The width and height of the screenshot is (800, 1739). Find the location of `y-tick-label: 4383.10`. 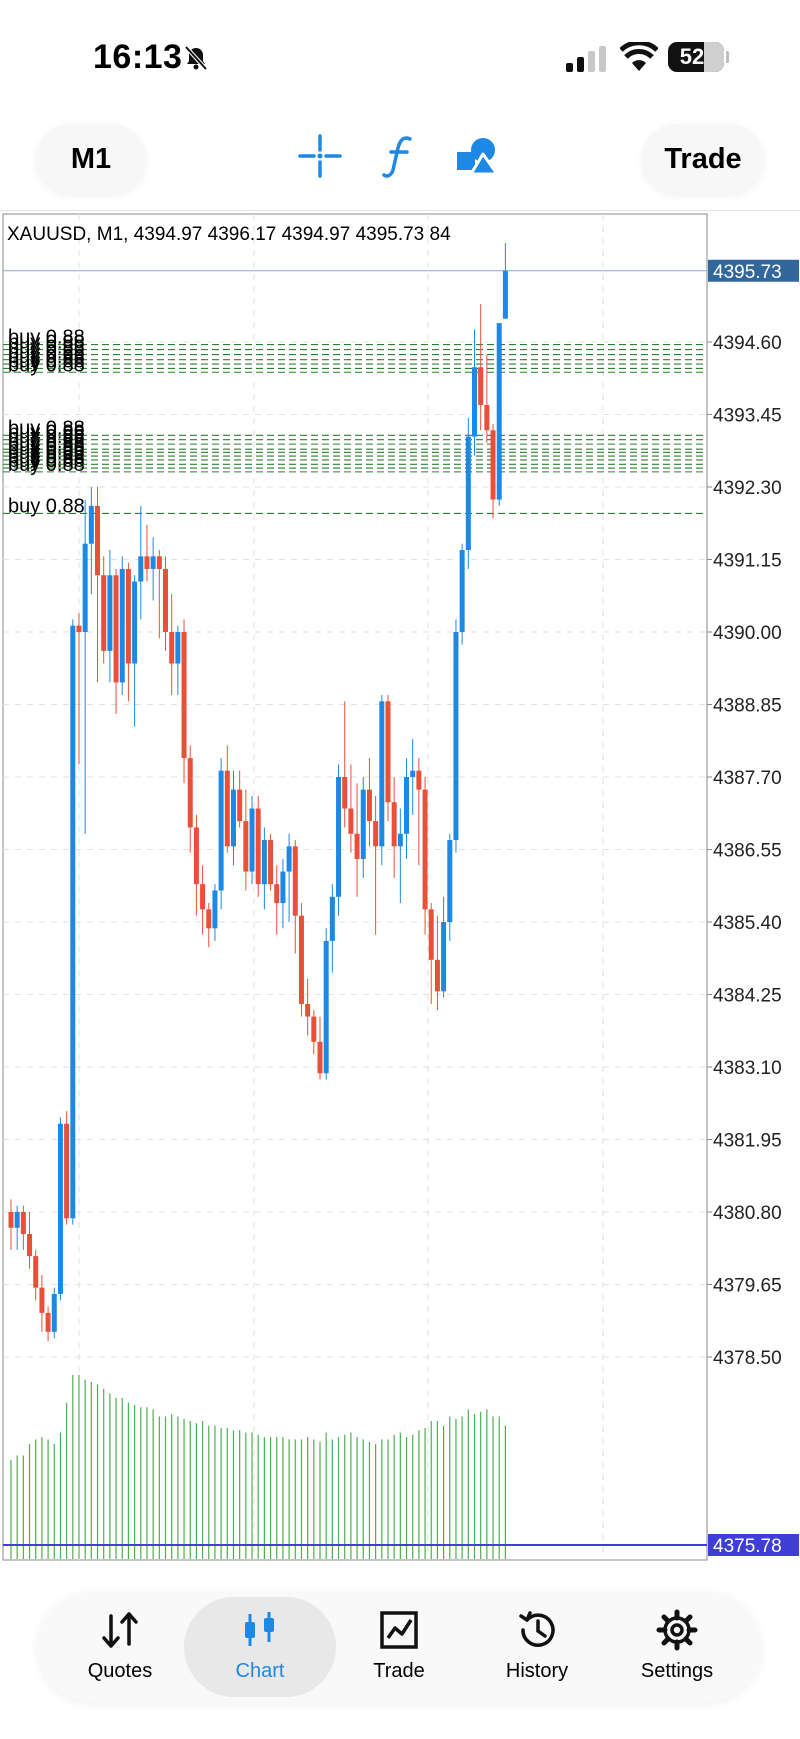

y-tick-label: 4383.10 is located at coordinates (747, 1068).